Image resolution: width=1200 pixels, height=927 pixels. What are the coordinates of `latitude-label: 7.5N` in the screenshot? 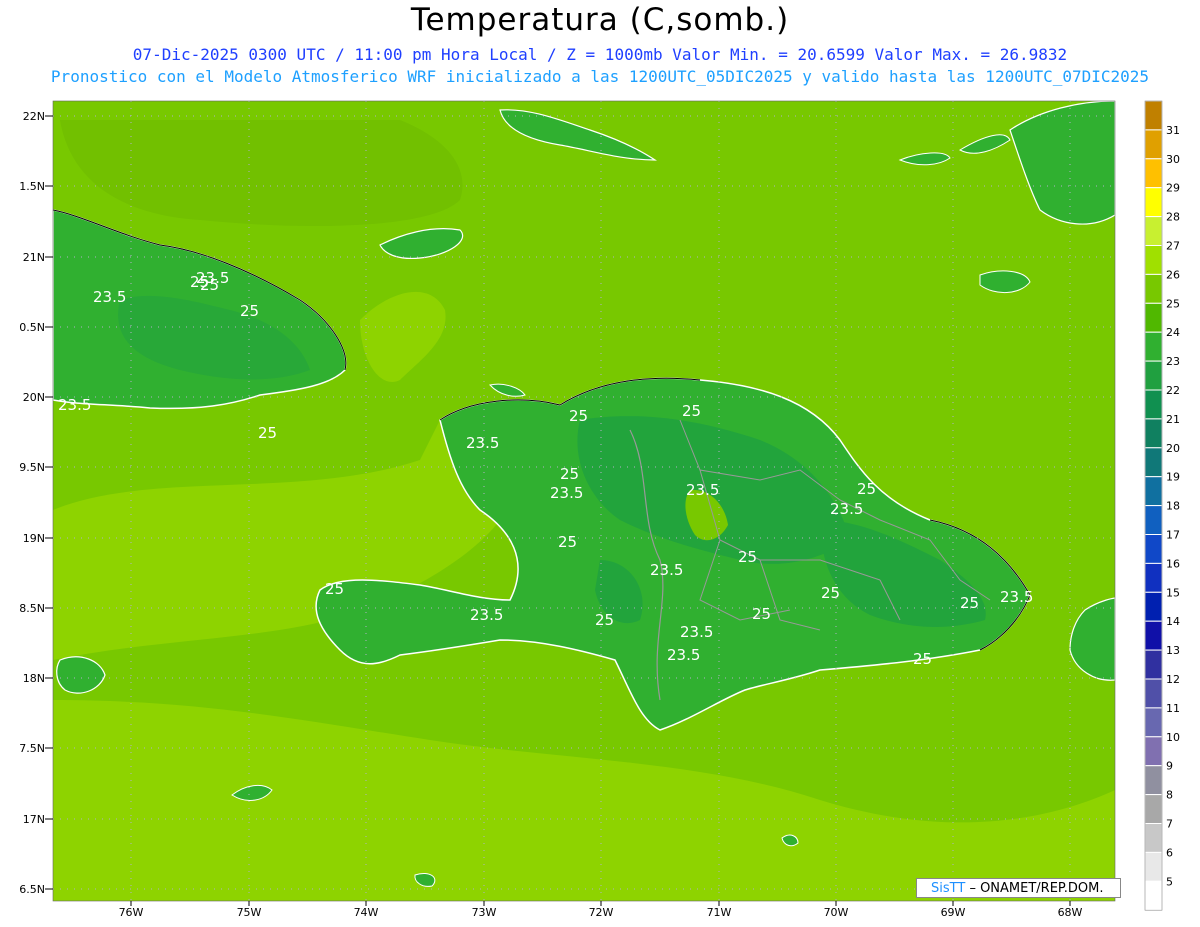 It's located at (32, 748).